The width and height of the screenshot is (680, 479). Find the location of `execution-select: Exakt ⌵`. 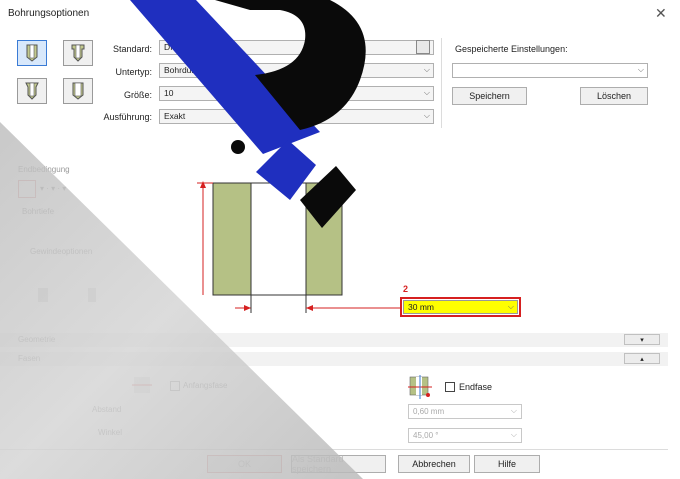

execution-select: Exakt ⌵ is located at coordinates (296, 116).